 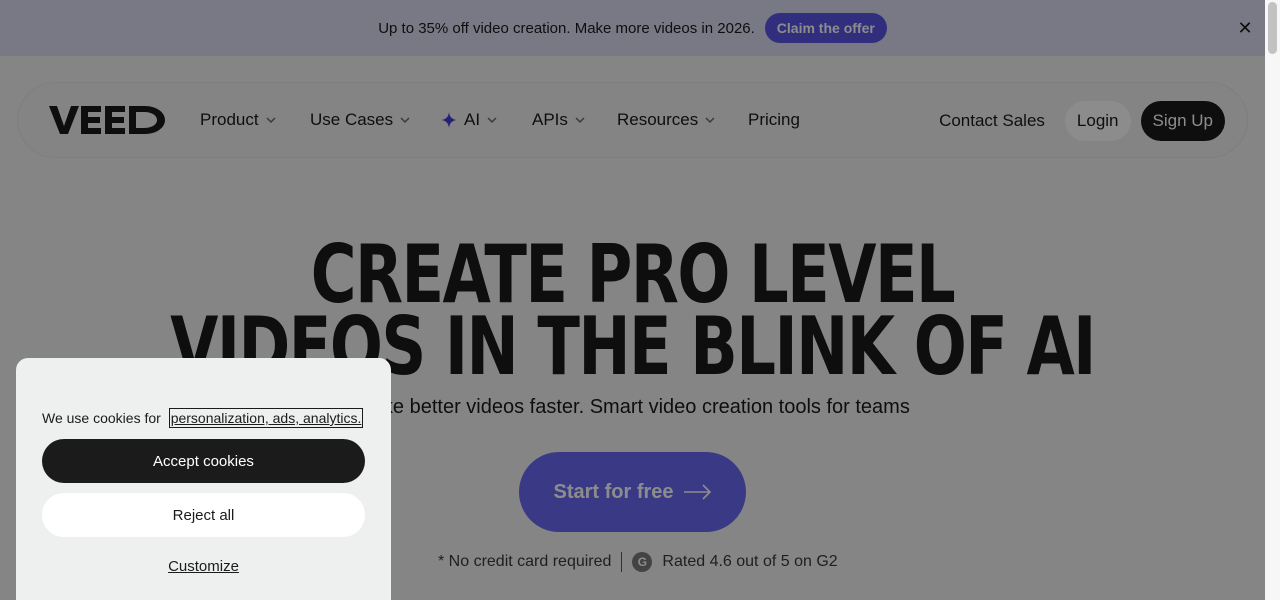 What do you see at coordinates (203, 461) in the screenshot?
I see `accept-cookies-button: Accept cookies` at bounding box center [203, 461].